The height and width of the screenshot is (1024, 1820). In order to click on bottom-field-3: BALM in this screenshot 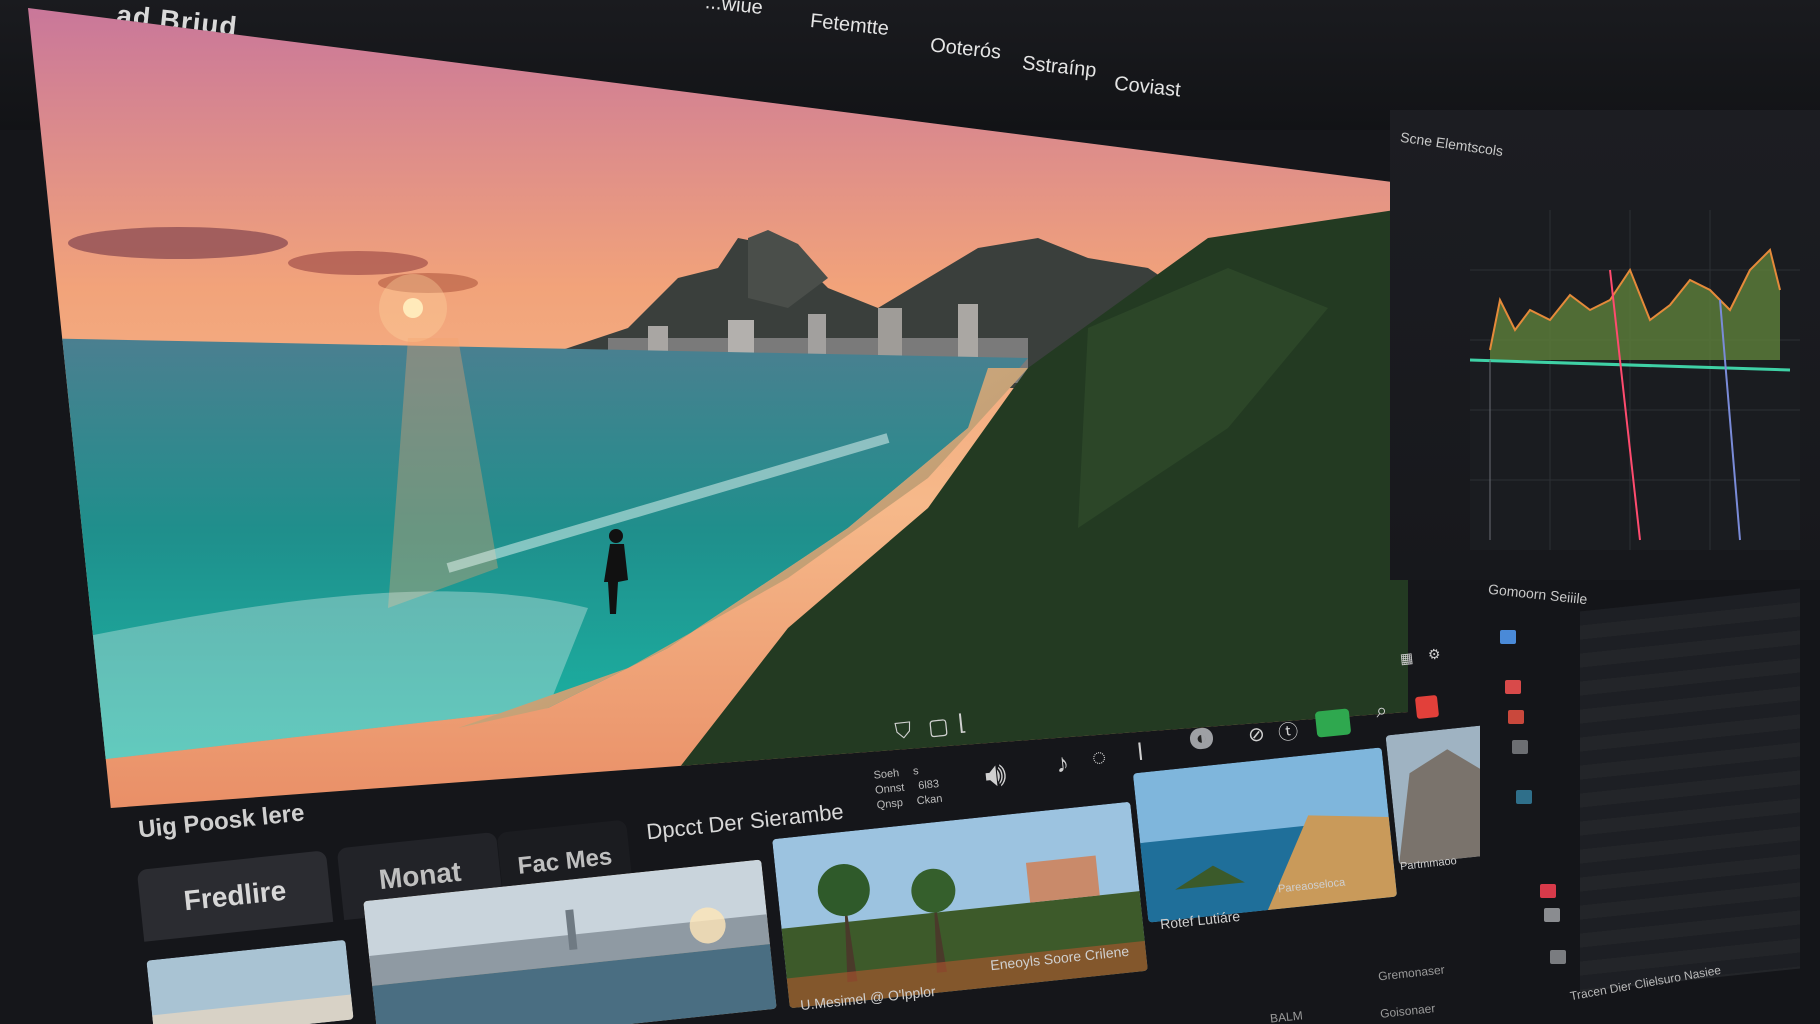, I will do `click(1286, 1016)`.